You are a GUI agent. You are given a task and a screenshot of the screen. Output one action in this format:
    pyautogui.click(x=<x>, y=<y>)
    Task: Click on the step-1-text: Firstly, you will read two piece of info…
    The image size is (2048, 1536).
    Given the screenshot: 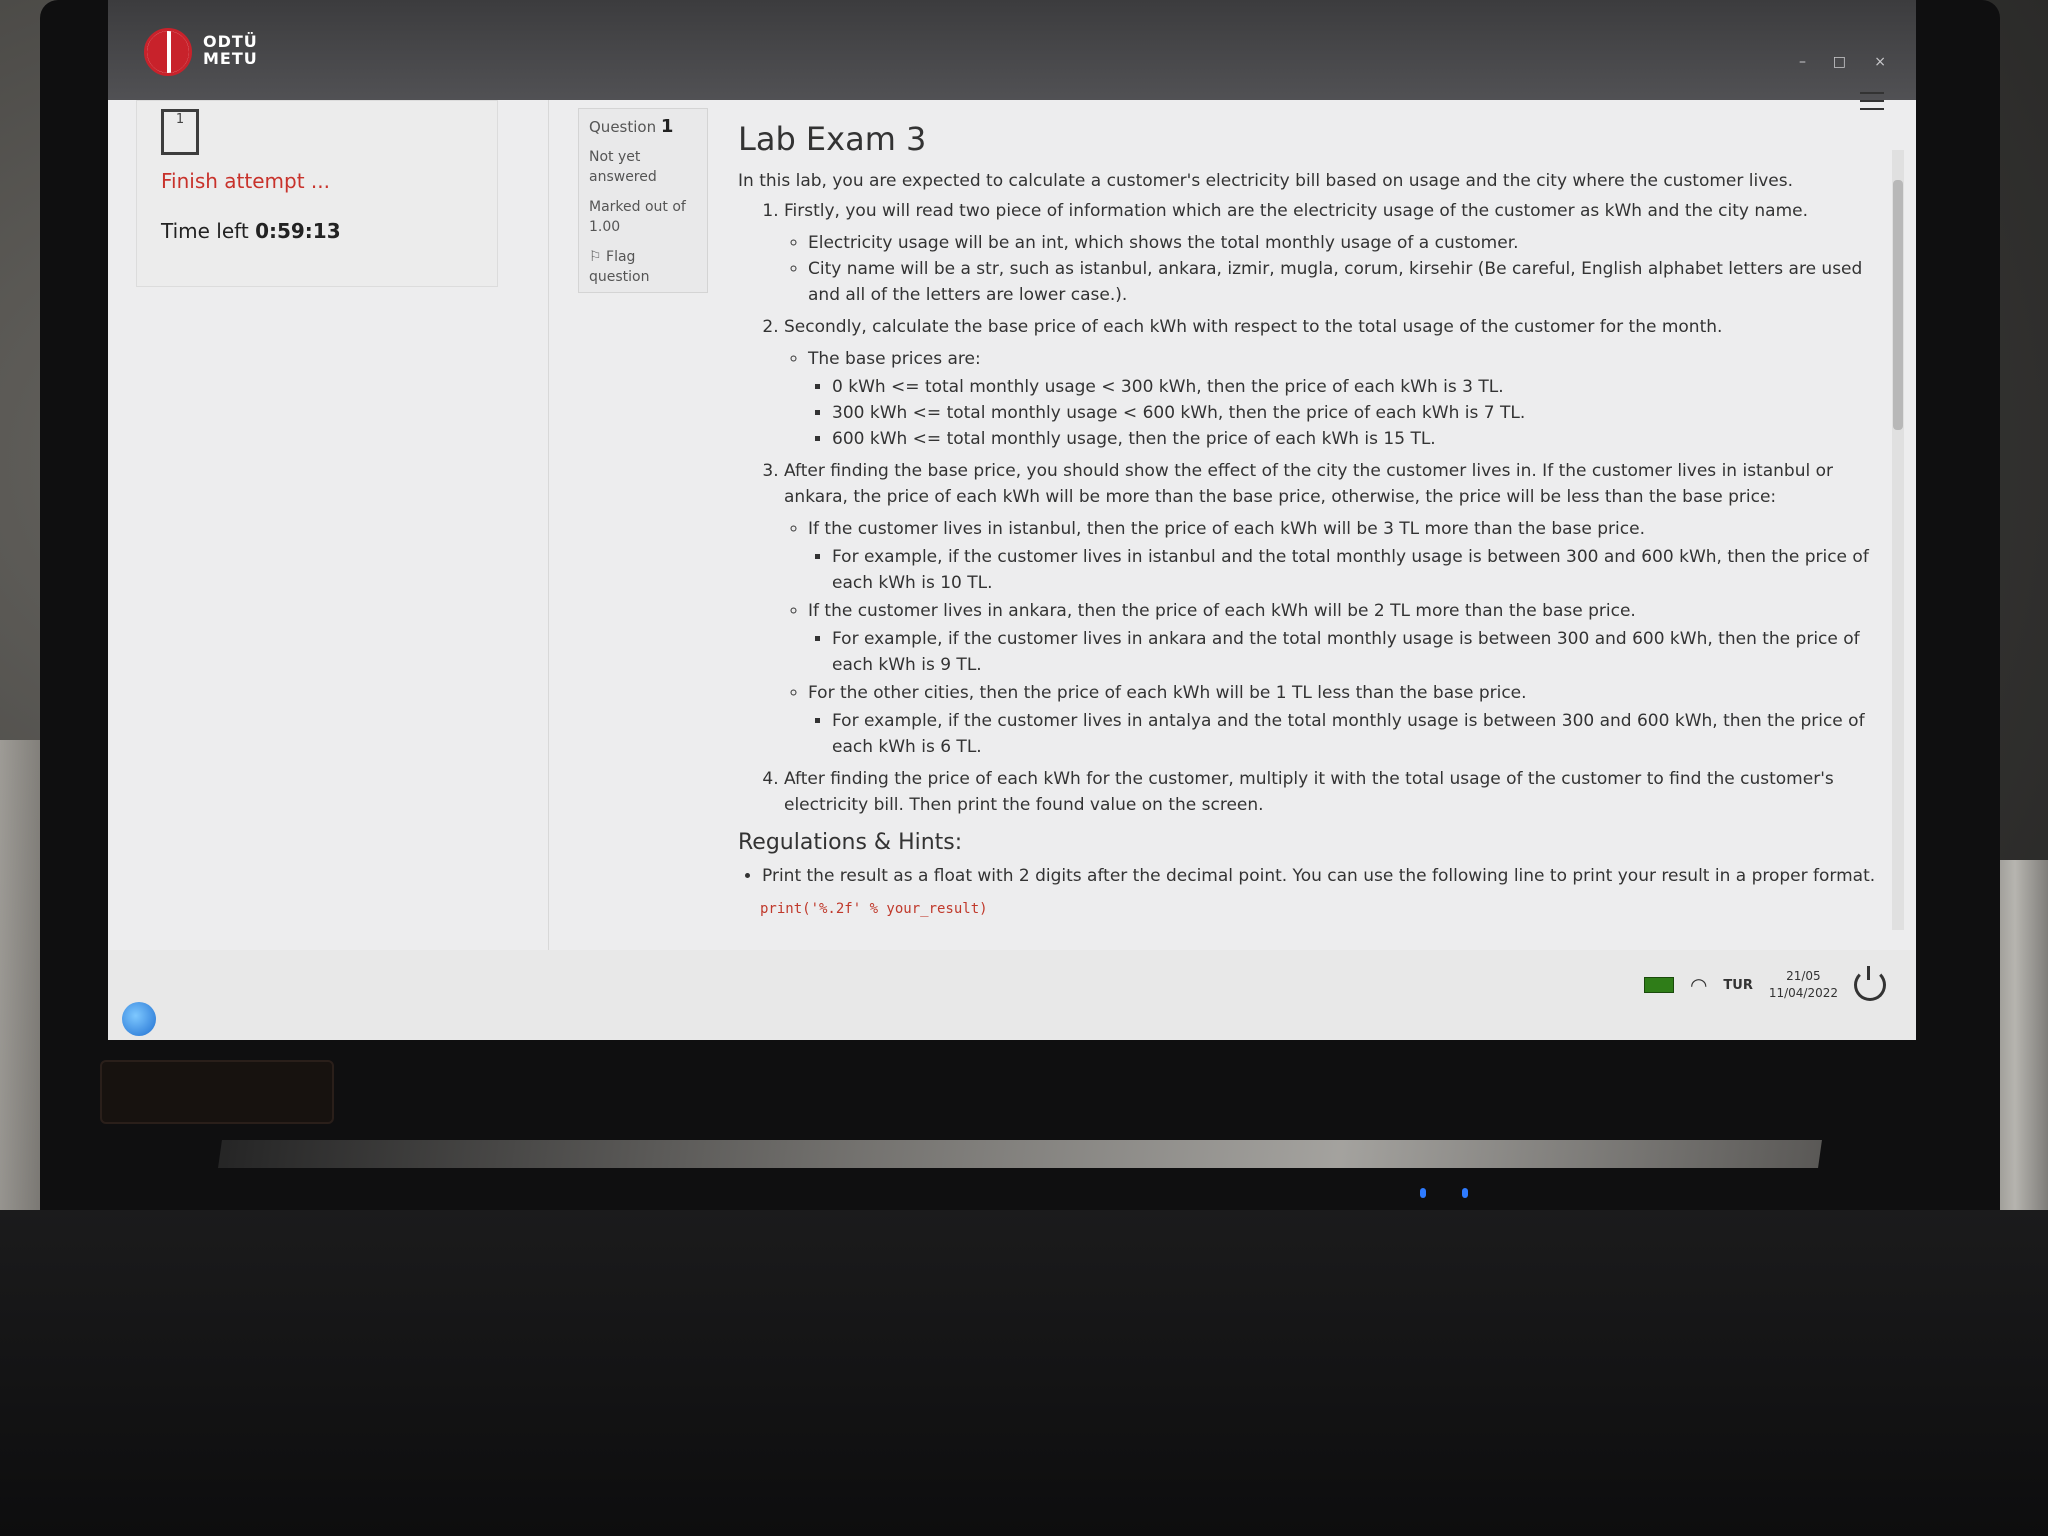 What is the action you would take?
    pyautogui.click(x=1296, y=211)
    